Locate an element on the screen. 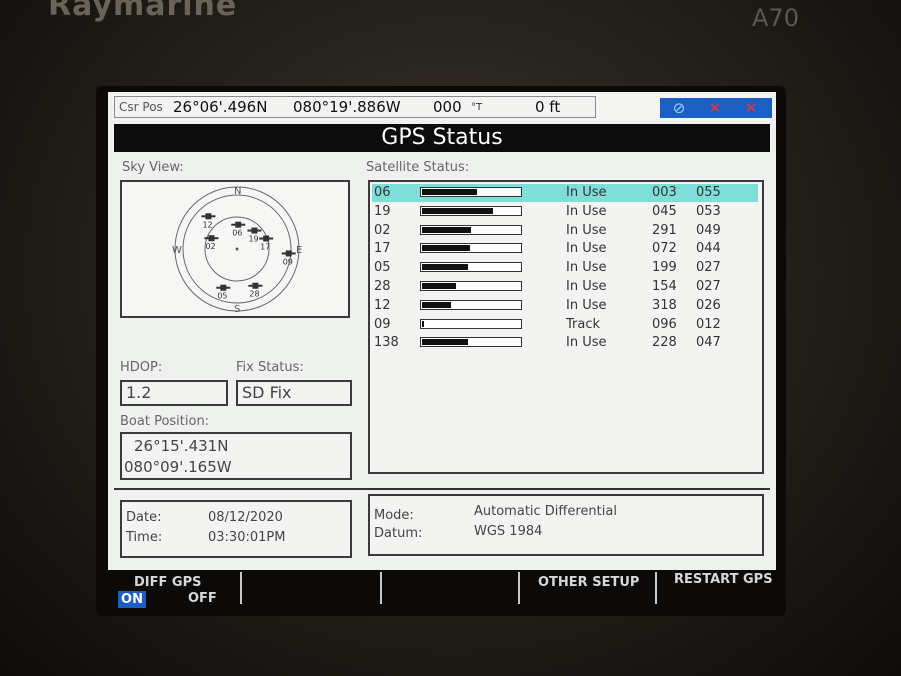 The width and height of the screenshot is (901, 676). satellite-azimuth: 045 is located at coordinates (664, 211).